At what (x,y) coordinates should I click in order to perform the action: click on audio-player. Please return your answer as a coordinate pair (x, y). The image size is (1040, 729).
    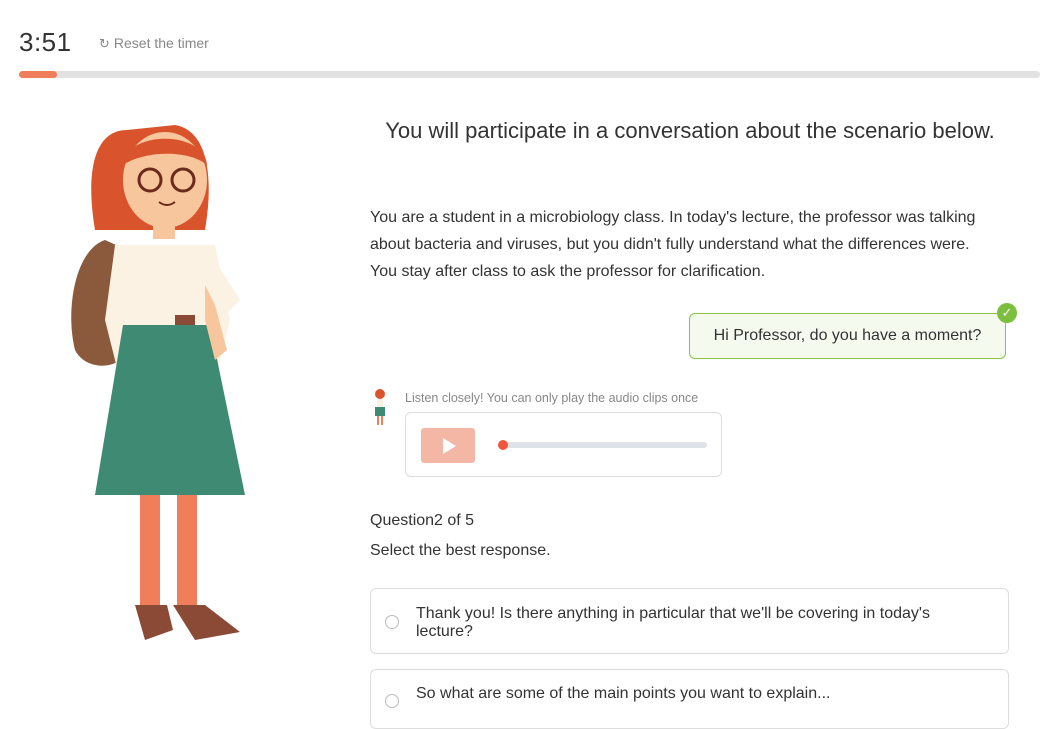
    Looking at the image, I should click on (563, 444).